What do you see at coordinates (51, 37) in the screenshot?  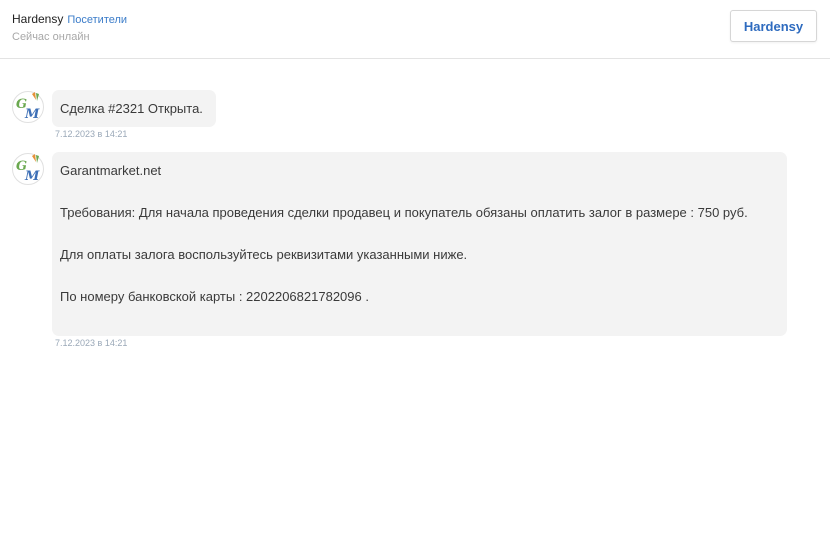 I see `online-status: Сейчас онлайн` at bounding box center [51, 37].